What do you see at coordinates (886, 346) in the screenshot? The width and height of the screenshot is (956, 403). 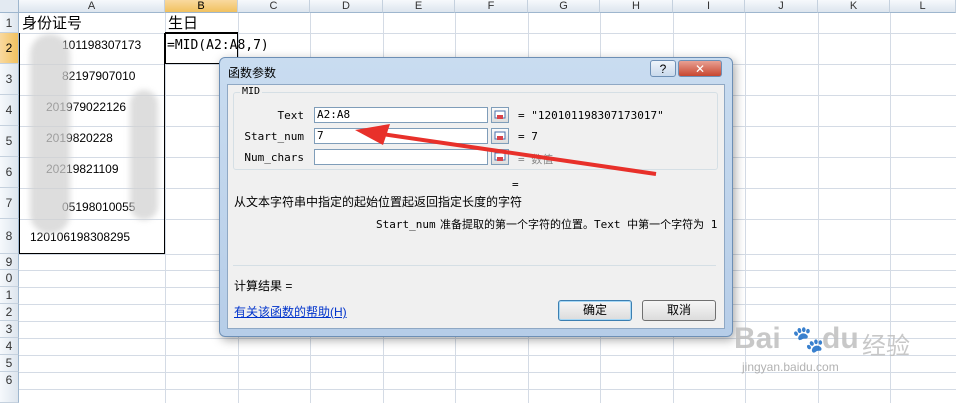 I see `watermark-cn: 经验` at bounding box center [886, 346].